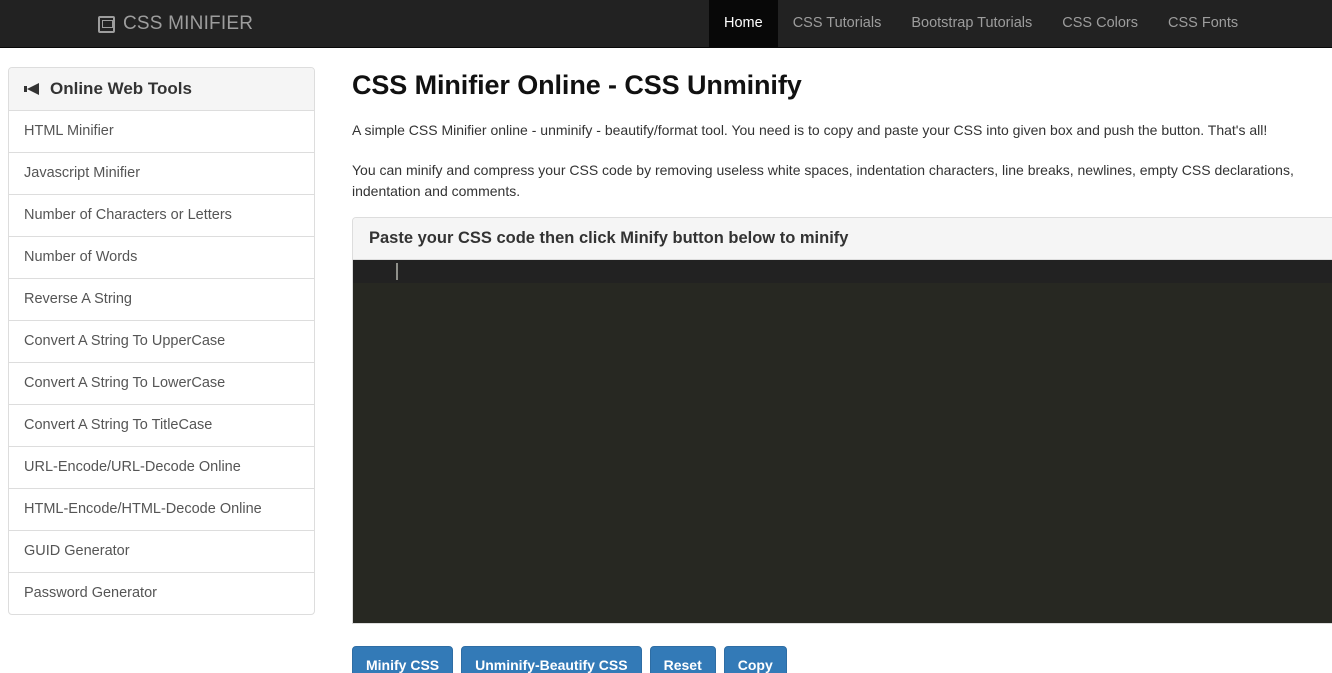 Image resolution: width=1332 pixels, height=673 pixels. Describe the element at coordinates (161, 300) in the screenshot. I see `sidebar-item-reverse-a-string: Reverse A String` at that location.